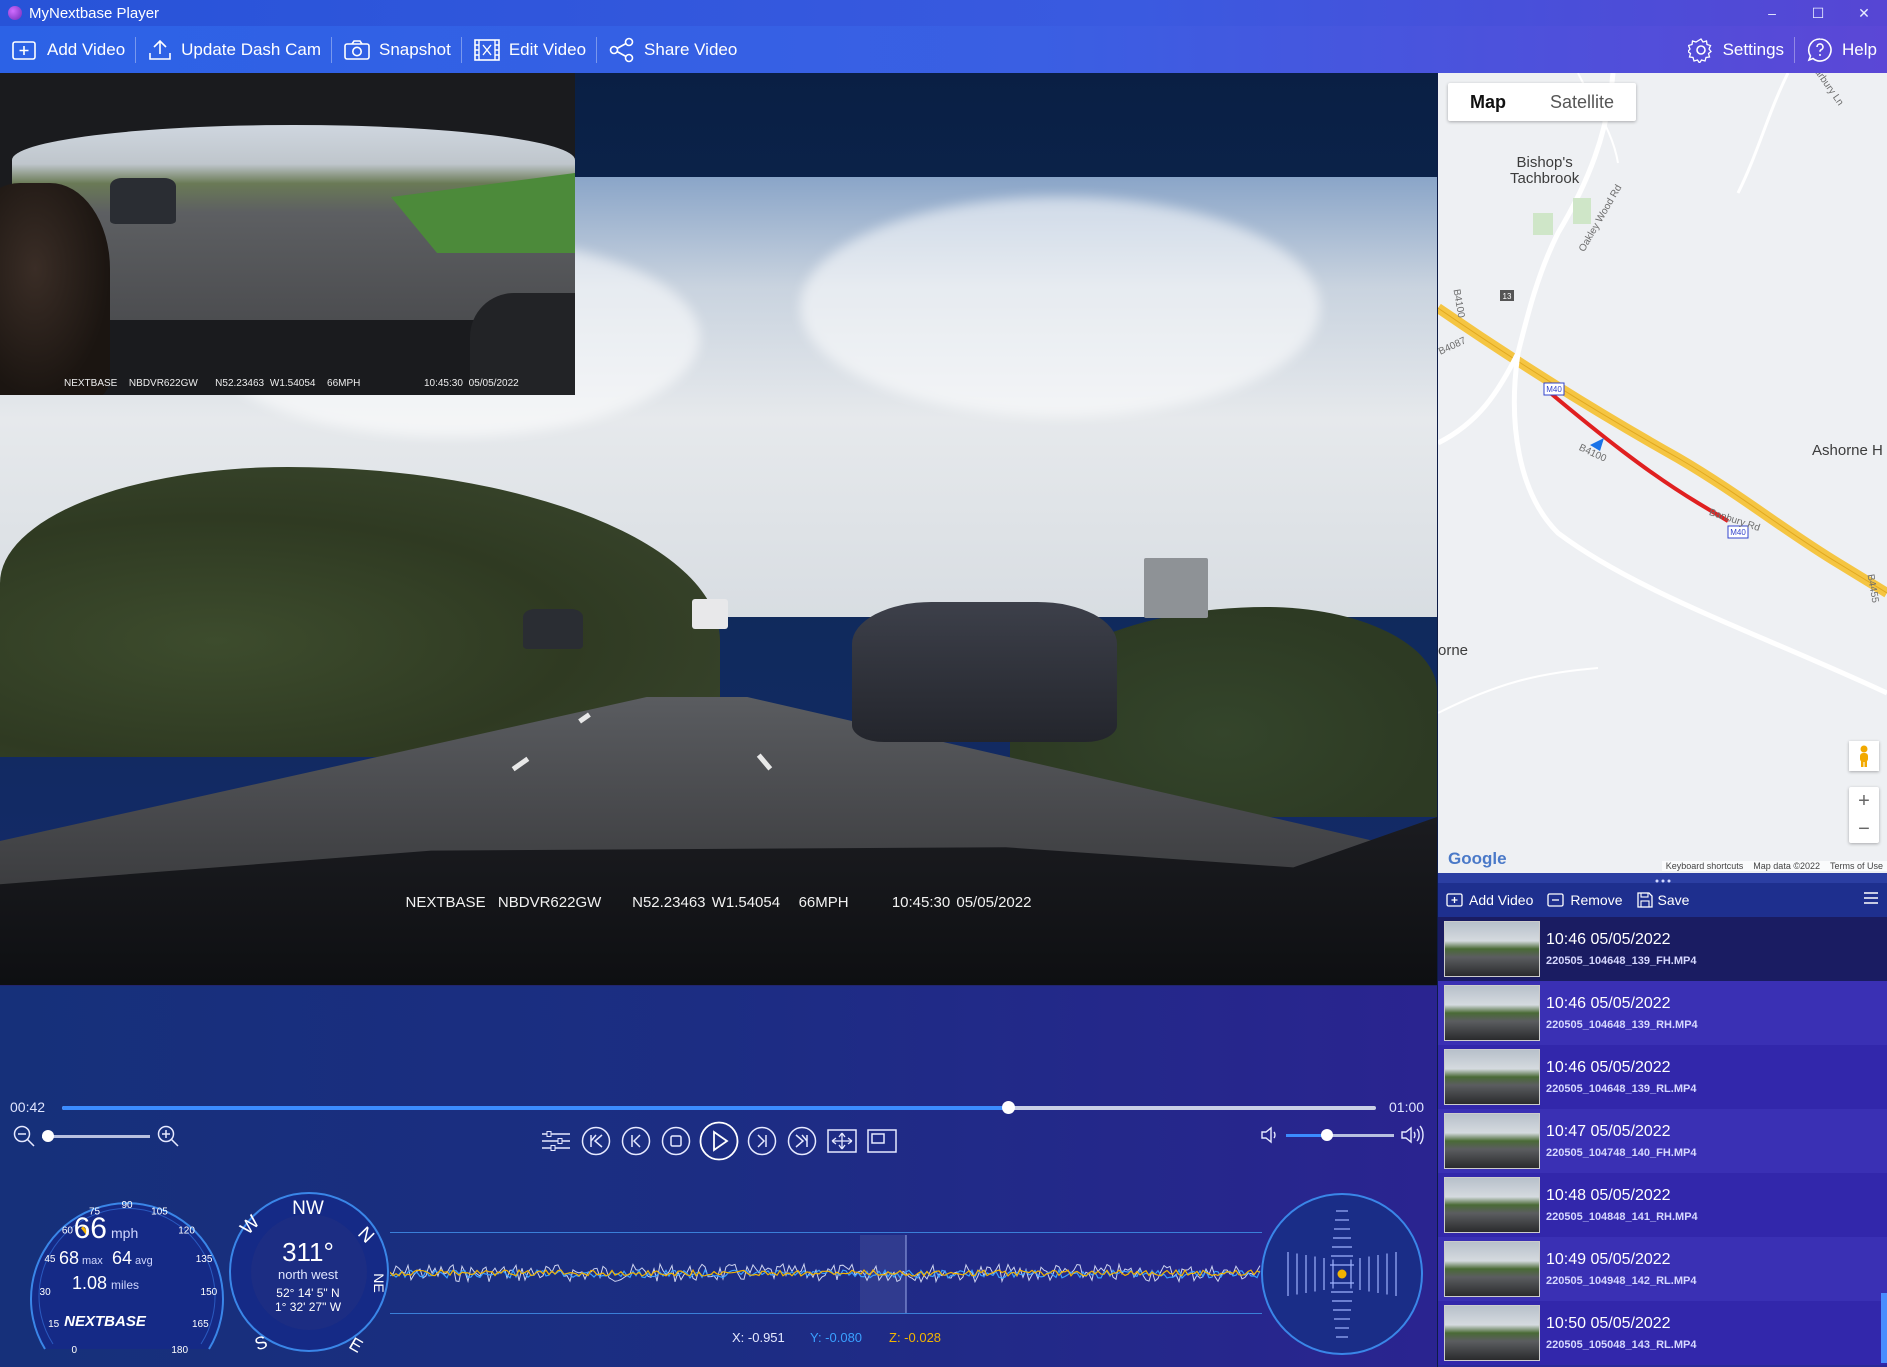 The height and width of the screenshot is (1367, 1887). Describe the element at coordinates (67, 49) in the screenshot. I see `add-video-button: Add Video` at that location.